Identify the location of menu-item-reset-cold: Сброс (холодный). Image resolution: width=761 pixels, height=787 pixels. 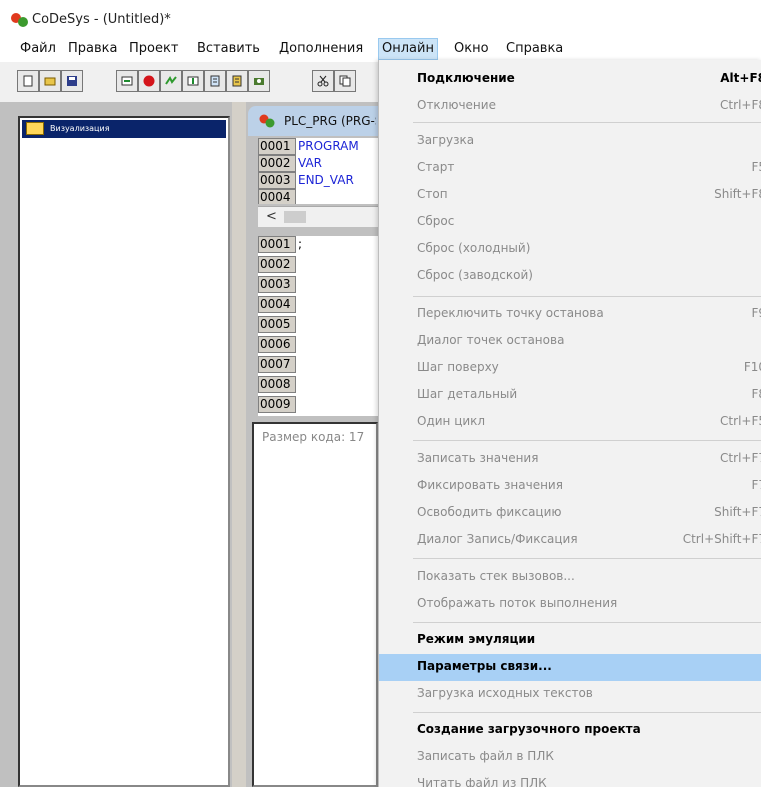
(570, 249).